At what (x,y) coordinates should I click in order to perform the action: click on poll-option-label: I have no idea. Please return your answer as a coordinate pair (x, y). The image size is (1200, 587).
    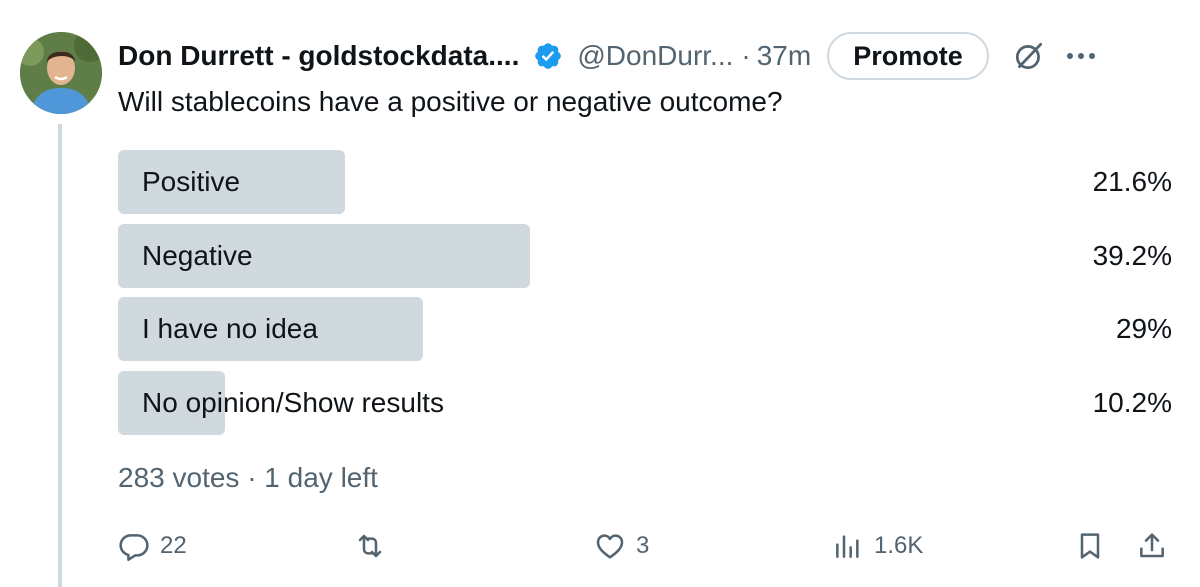
    Looking at the image, I should click on (230, 328).